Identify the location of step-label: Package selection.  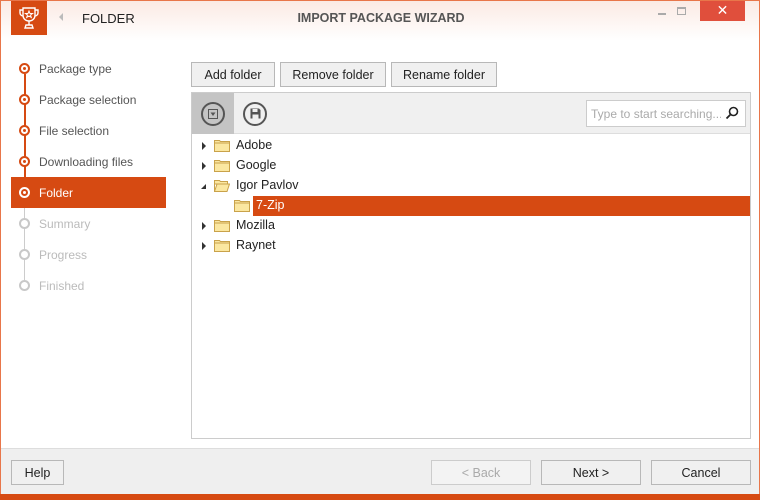
(88, 99).